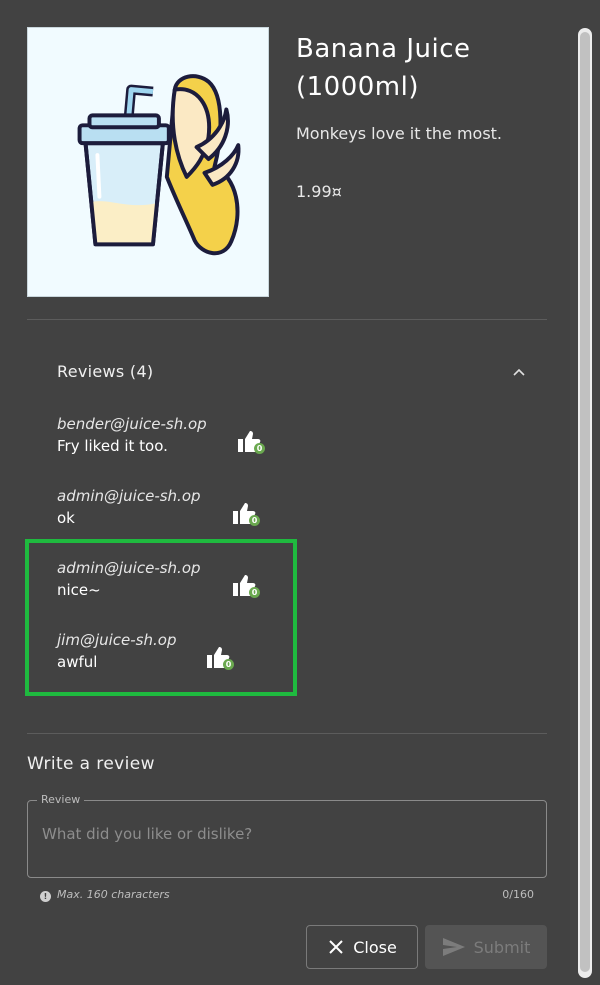  What do you see at coordinates (132, 435) in the screenshot?
I see `review-item: bender@juice-sh.op Fry liked it too.` at bounding box center [132, 435].